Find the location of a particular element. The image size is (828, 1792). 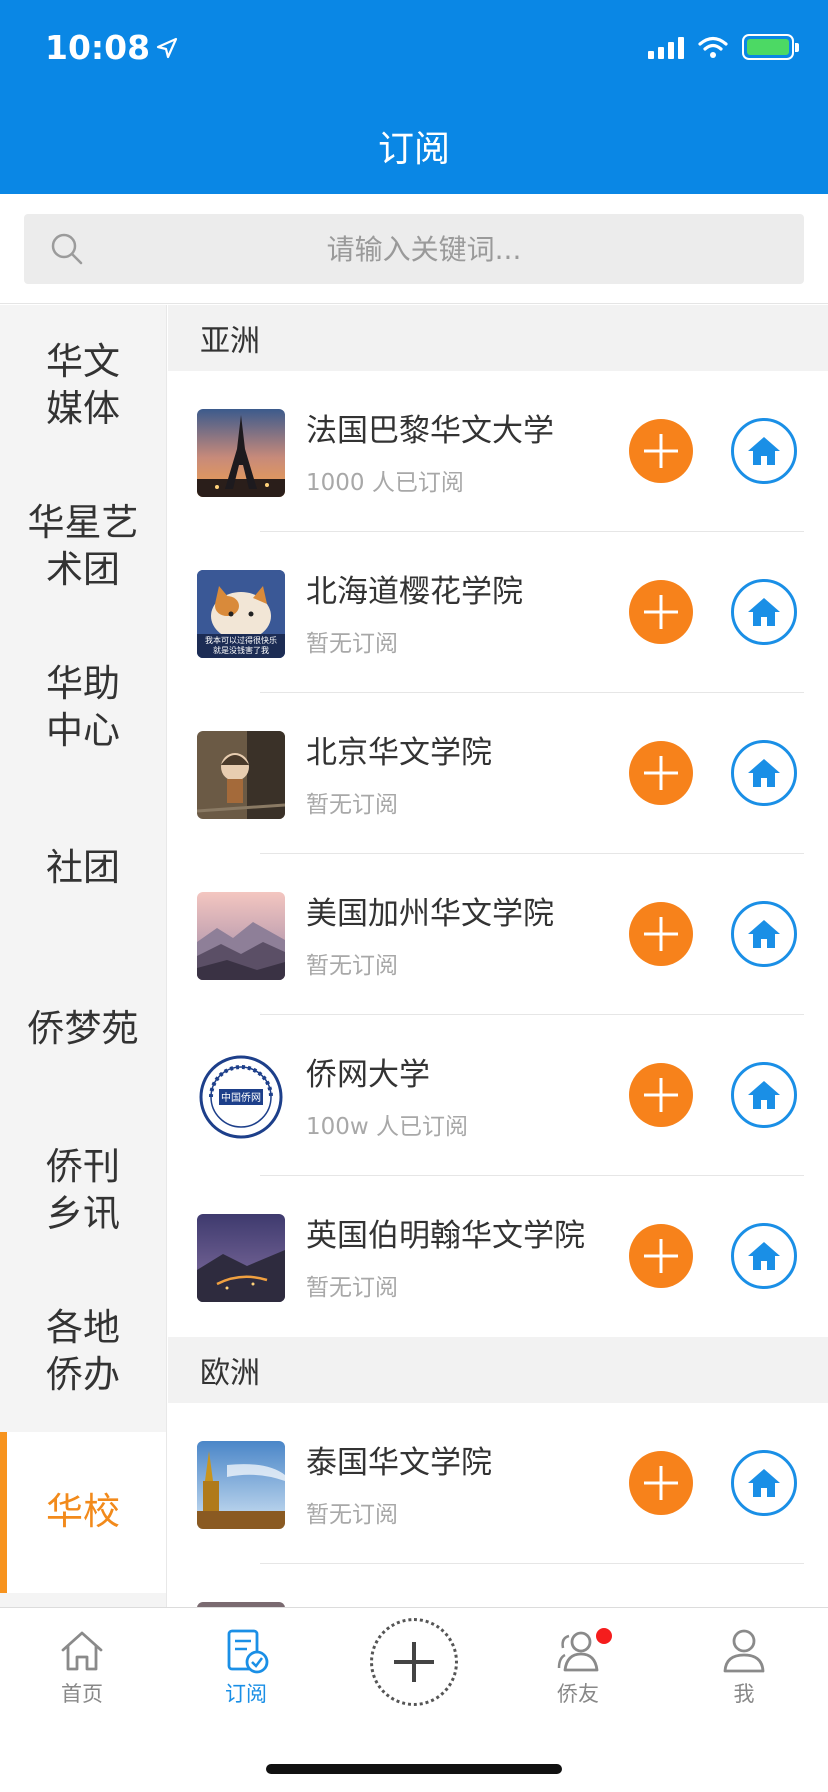

subscriber-count: 1000 人已订阅 is located at coordinates (385, 483).